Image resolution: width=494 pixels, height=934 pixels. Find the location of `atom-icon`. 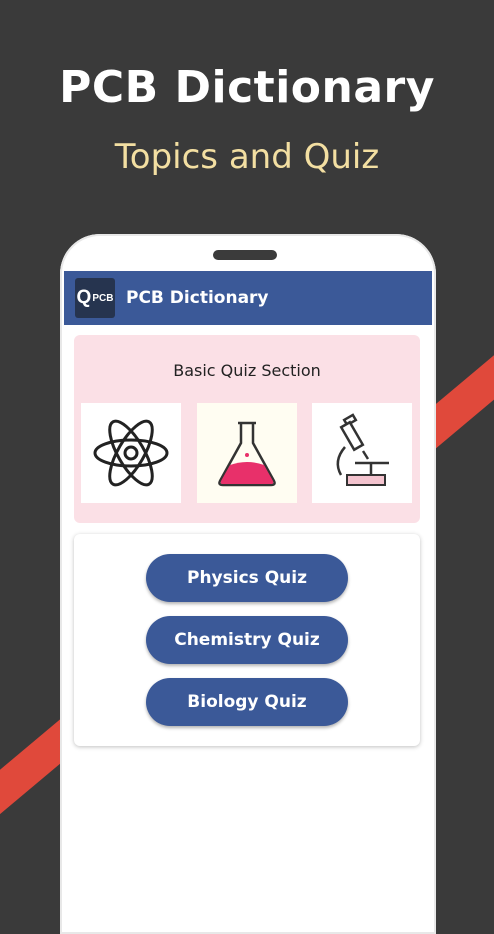

atom-icon is located at coordinates (131, 453).